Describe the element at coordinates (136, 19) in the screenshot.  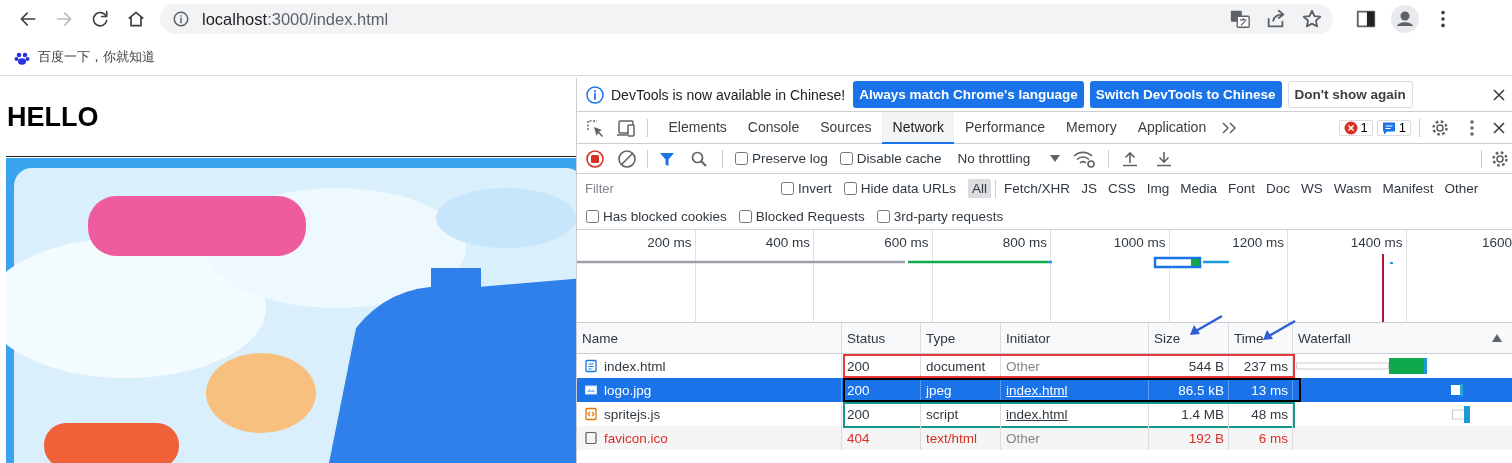
I see `home-icon` at that location.